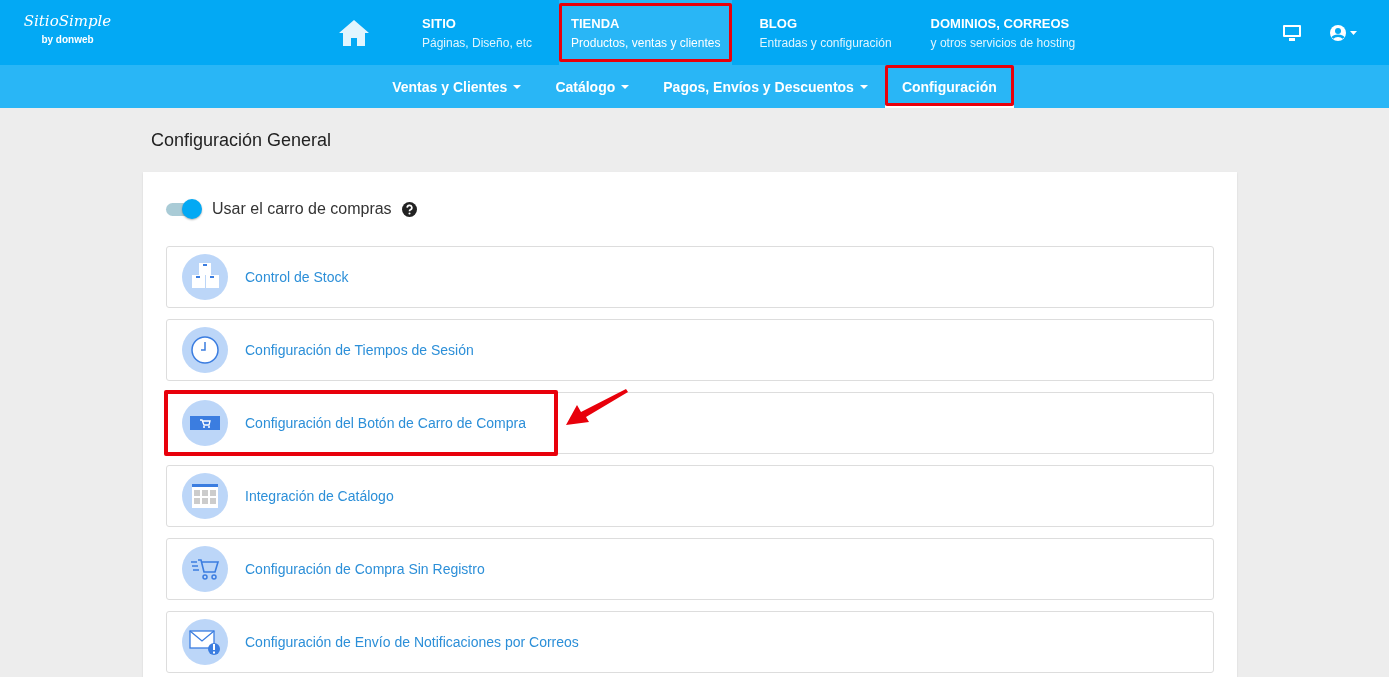 The image size is (1389, 677). Describe the element at coordinates (354, 32) in the screenshot. I see `home-icon` at that location.